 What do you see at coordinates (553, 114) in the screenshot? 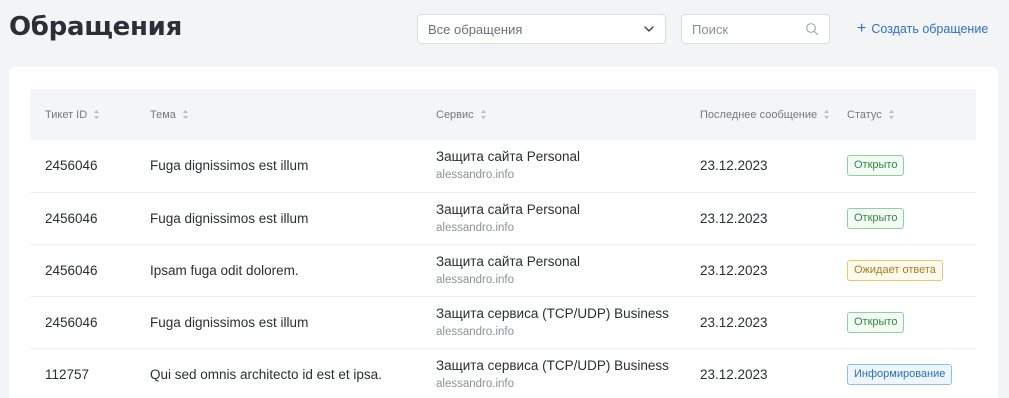
I see `column-service: Сервис` at bounding box center [553, 114].